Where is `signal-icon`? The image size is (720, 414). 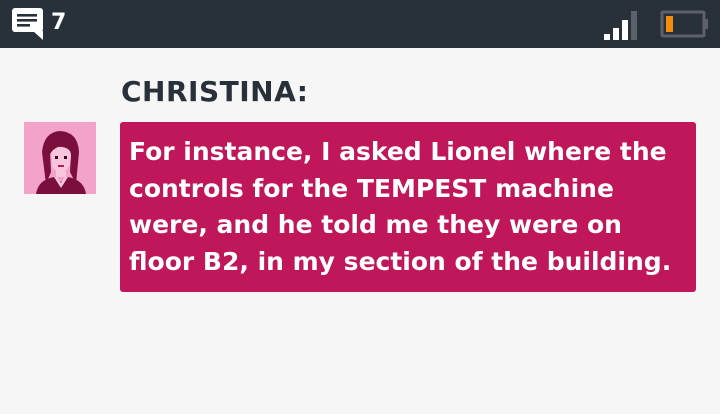 signal-icon is located at coordinates (620, 25).